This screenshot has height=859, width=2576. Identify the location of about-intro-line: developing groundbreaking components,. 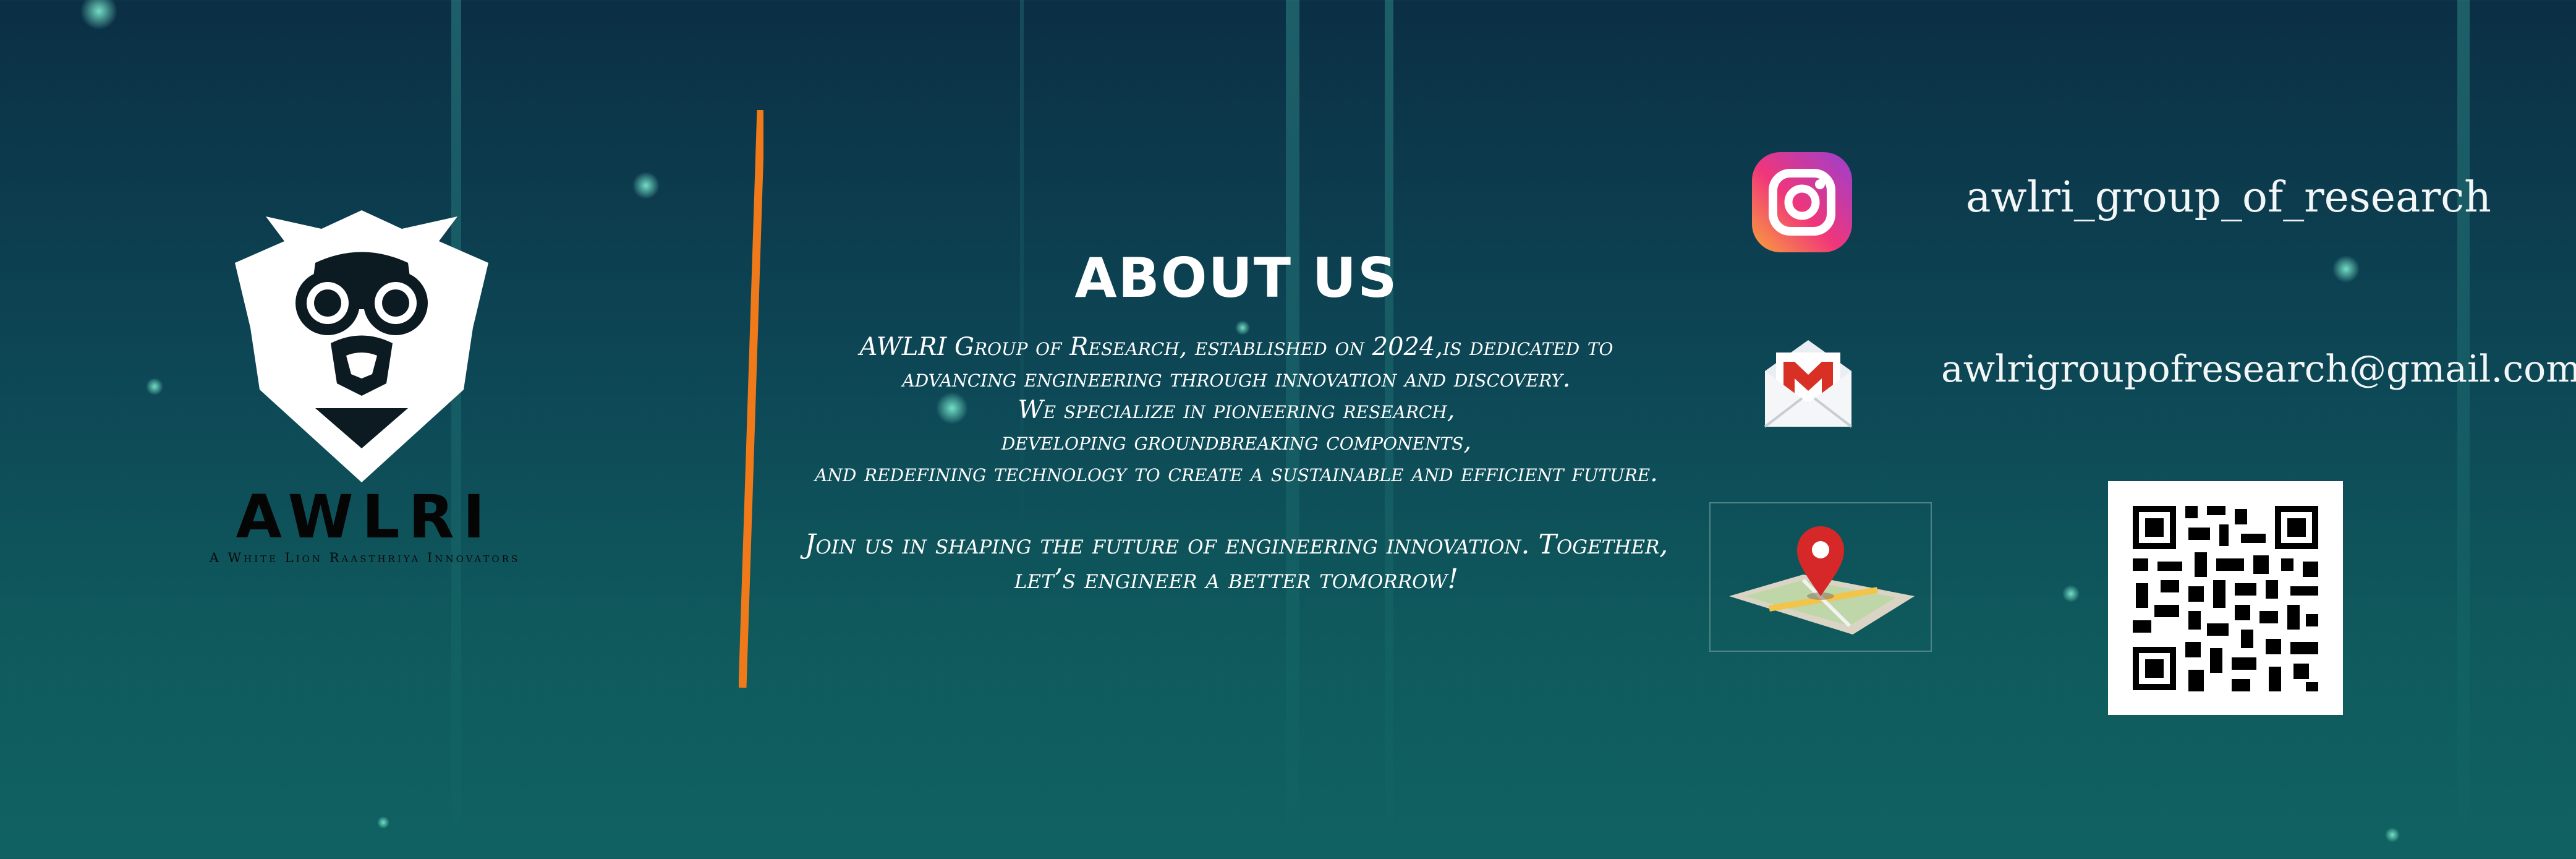
(1236, 442).